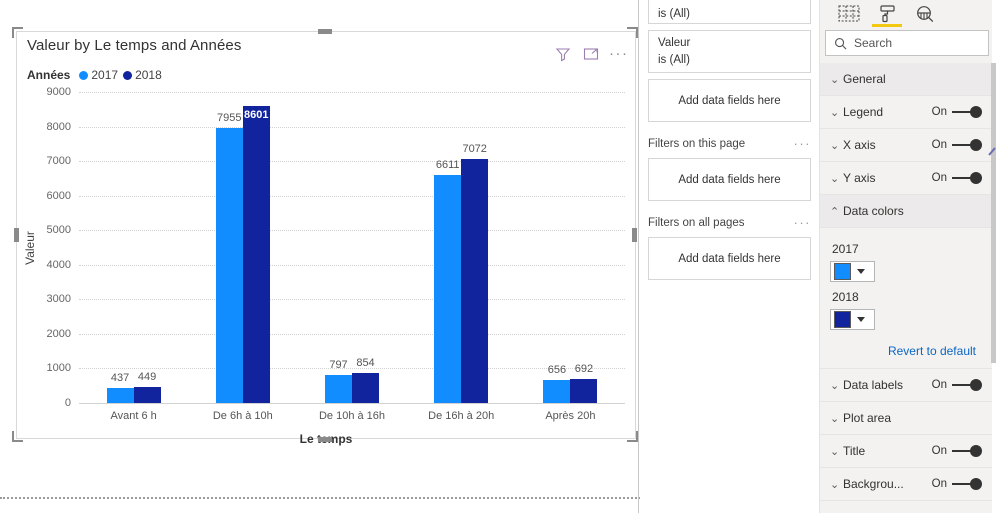 This screenshot has width=998, height=513. I want to click on data-label: 8601, so click(256, 114).